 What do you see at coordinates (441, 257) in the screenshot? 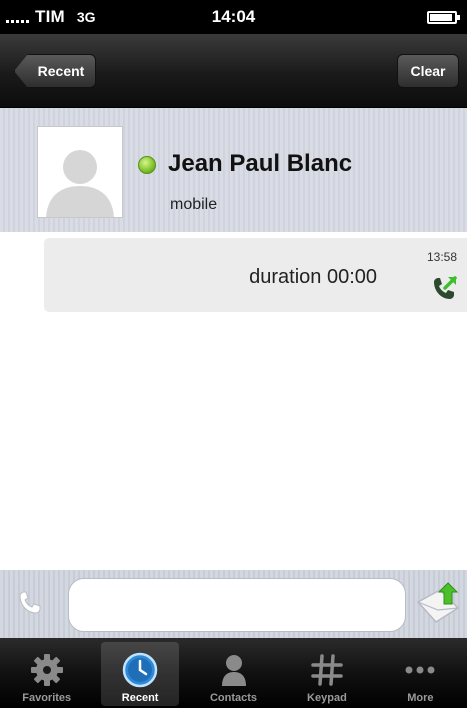
I see `call-time: 13:58` at bounding box center [441, 257].